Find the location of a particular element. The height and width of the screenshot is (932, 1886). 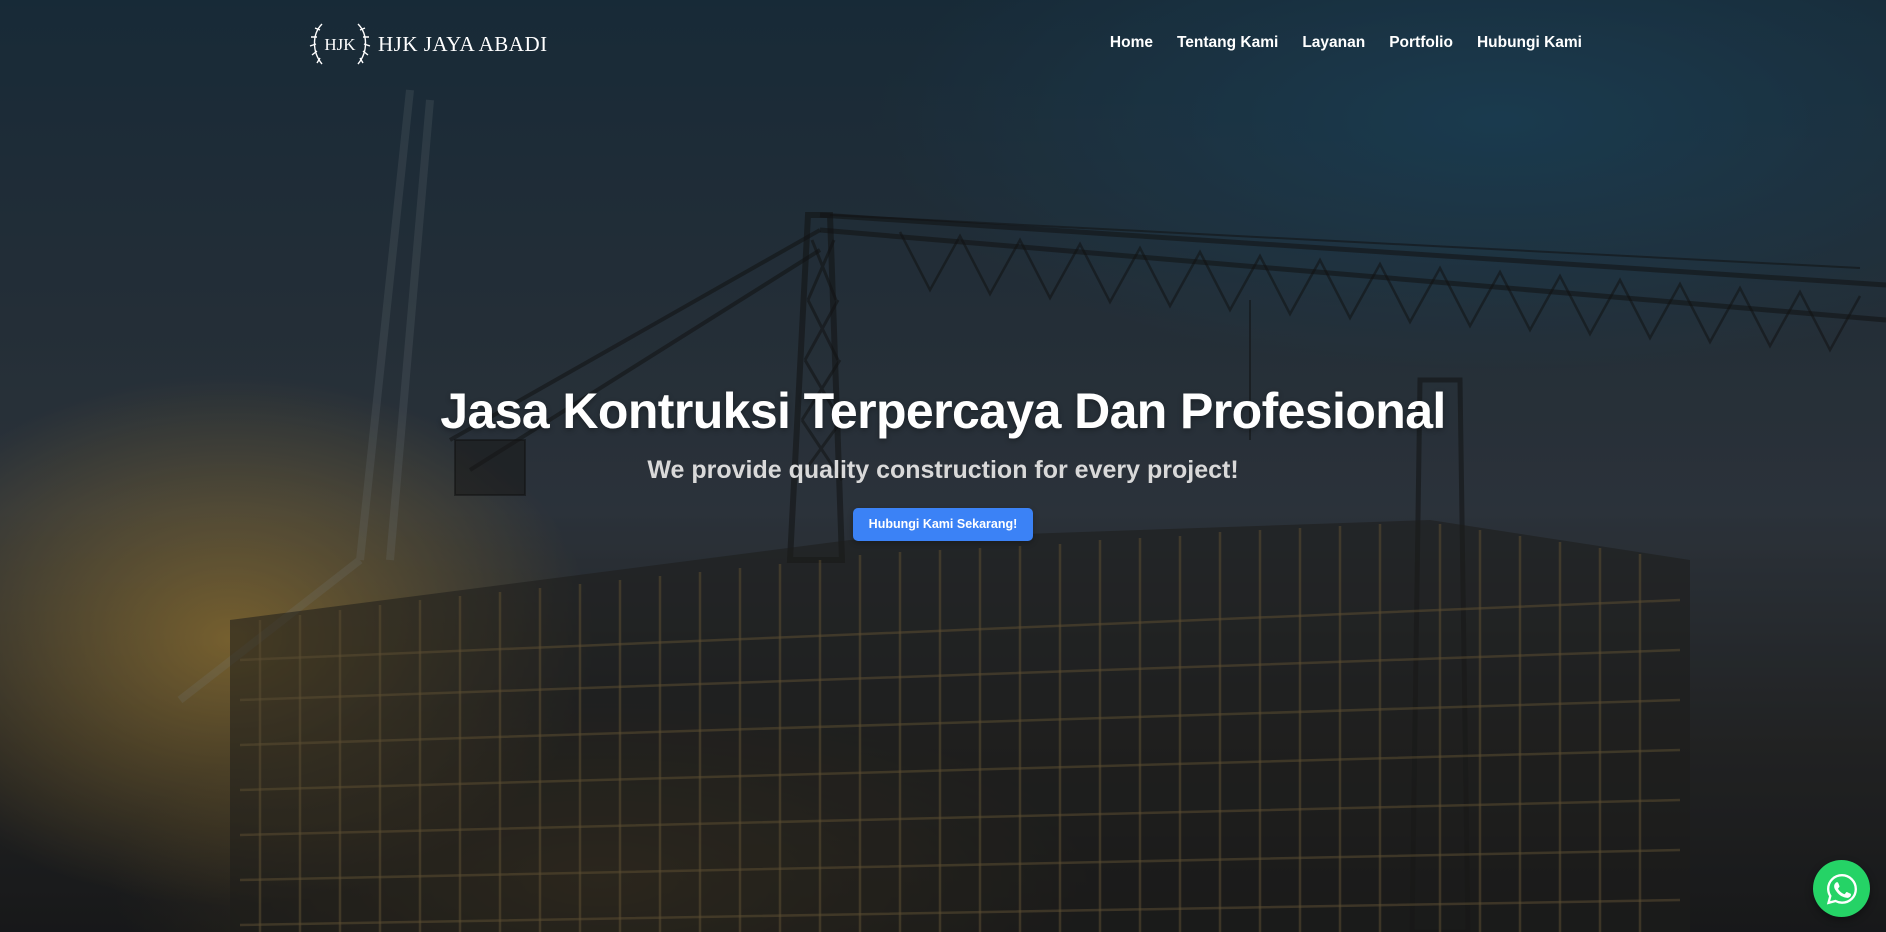

nav-link-layanan: Layanan is located at coordinates (1333, 42).